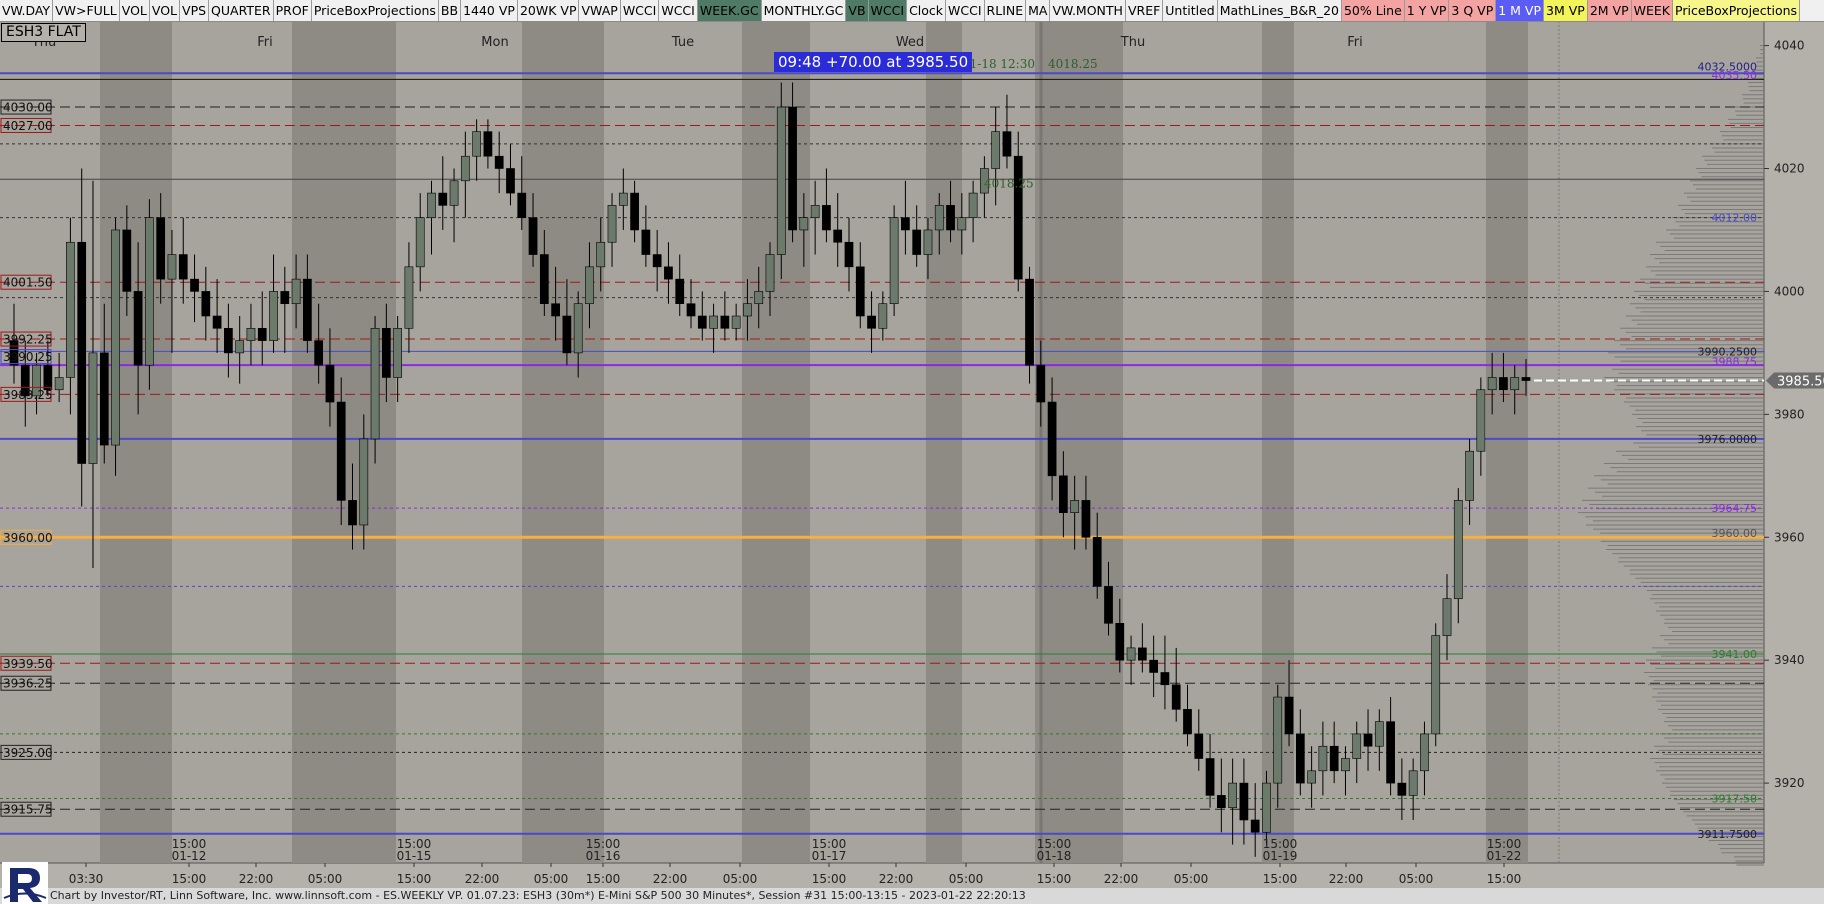 This screenshot has height=904, width=1824. Describe the element at coordinates (494, 42) in the screenshot. I see `day-label: Mon` at that location.